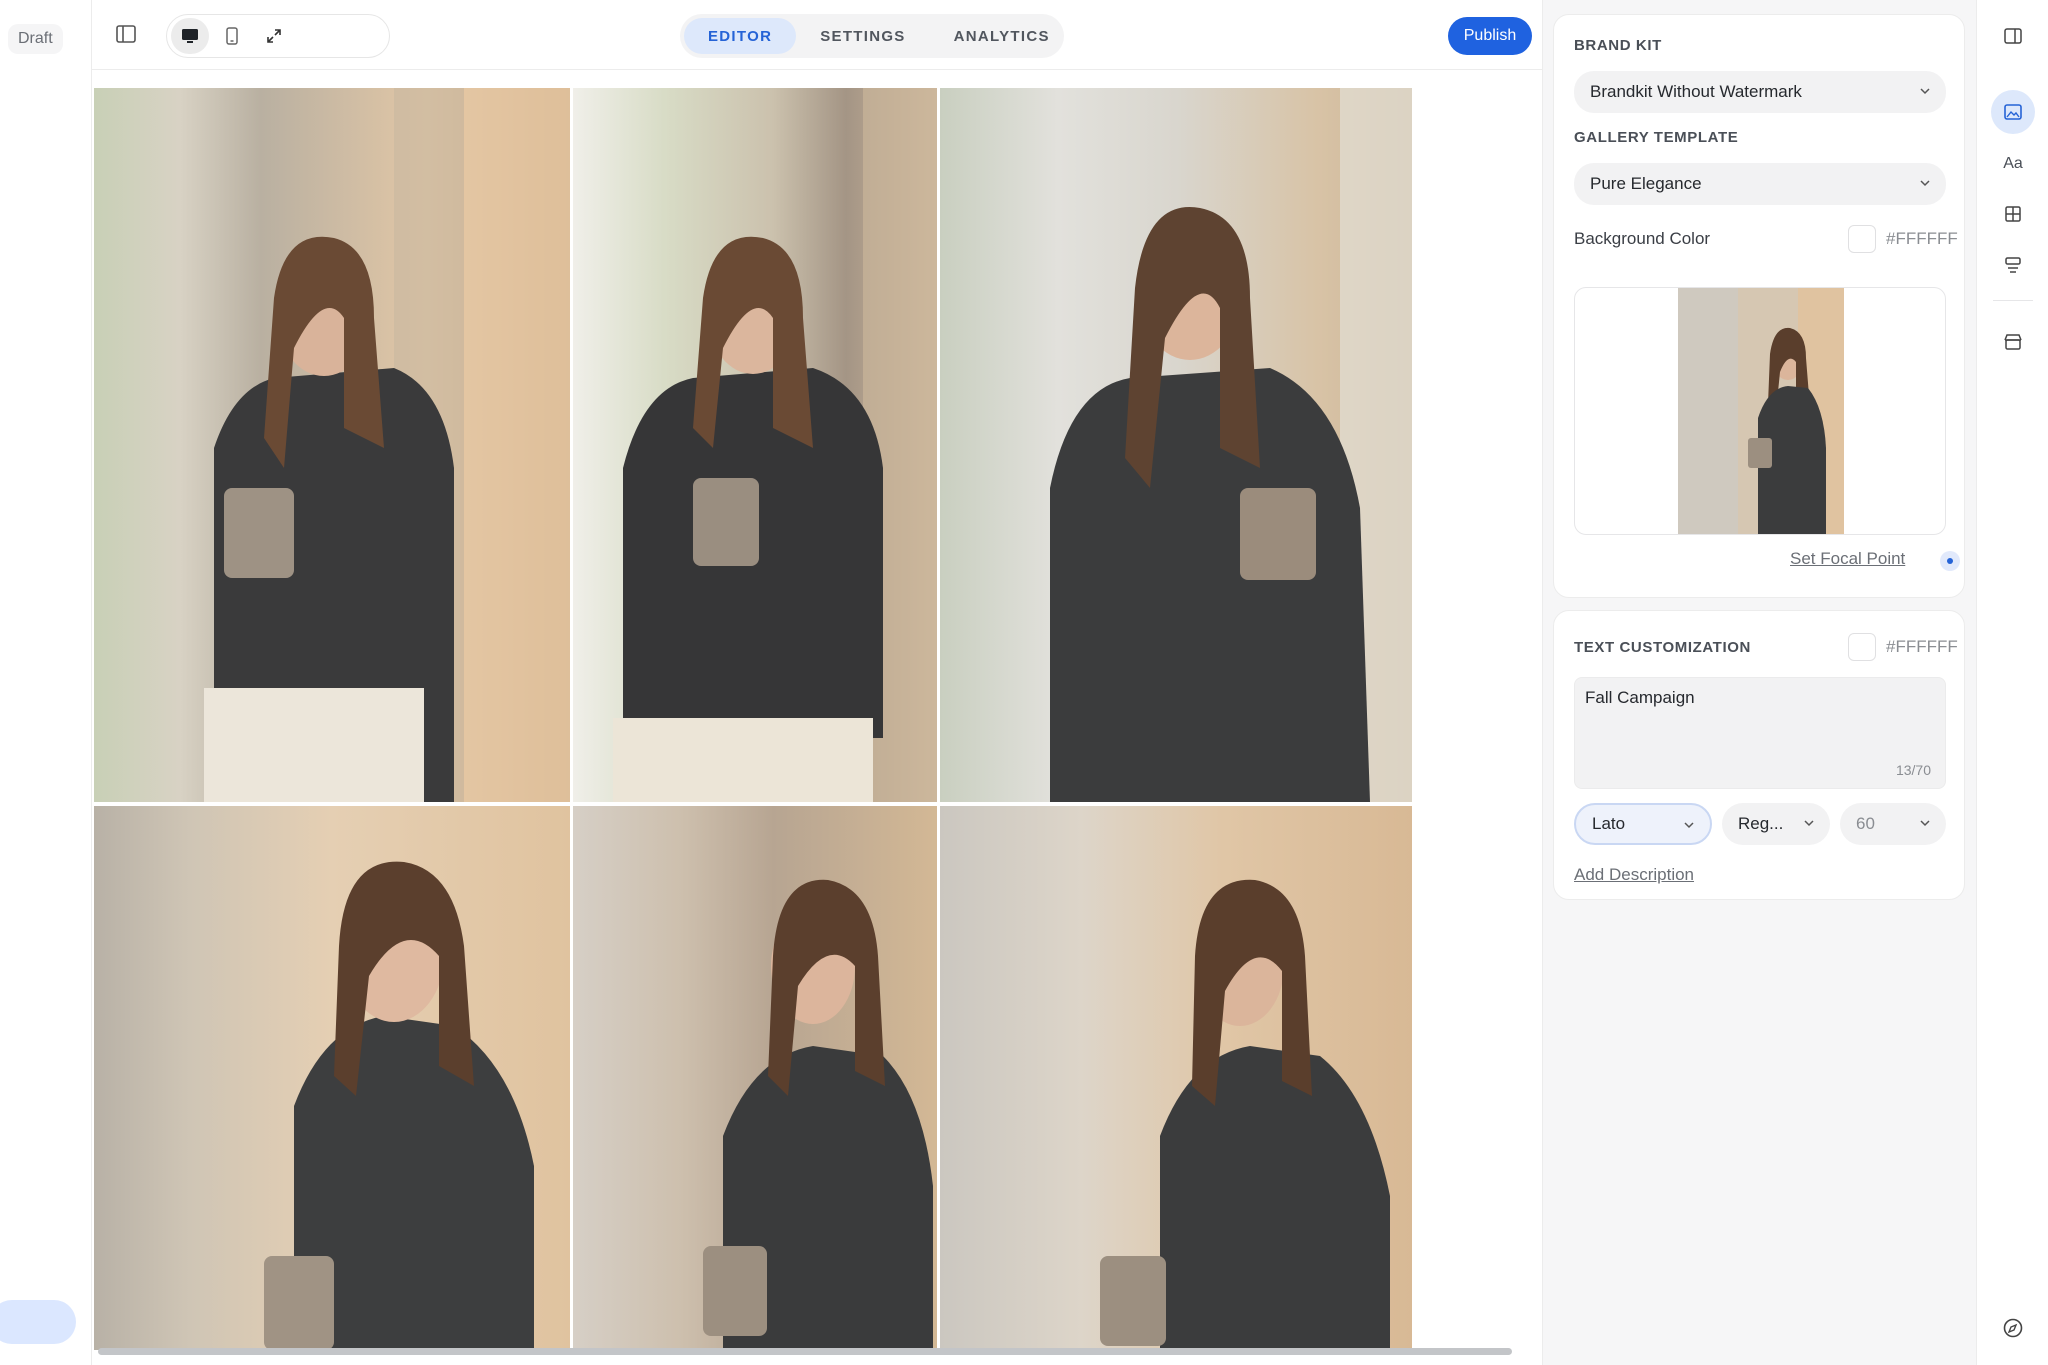  What do you see at coordinates (1640, 697) in the screenshot?
I see `text-input-value: Fall Campaign` at bounding box center [1640, 697].